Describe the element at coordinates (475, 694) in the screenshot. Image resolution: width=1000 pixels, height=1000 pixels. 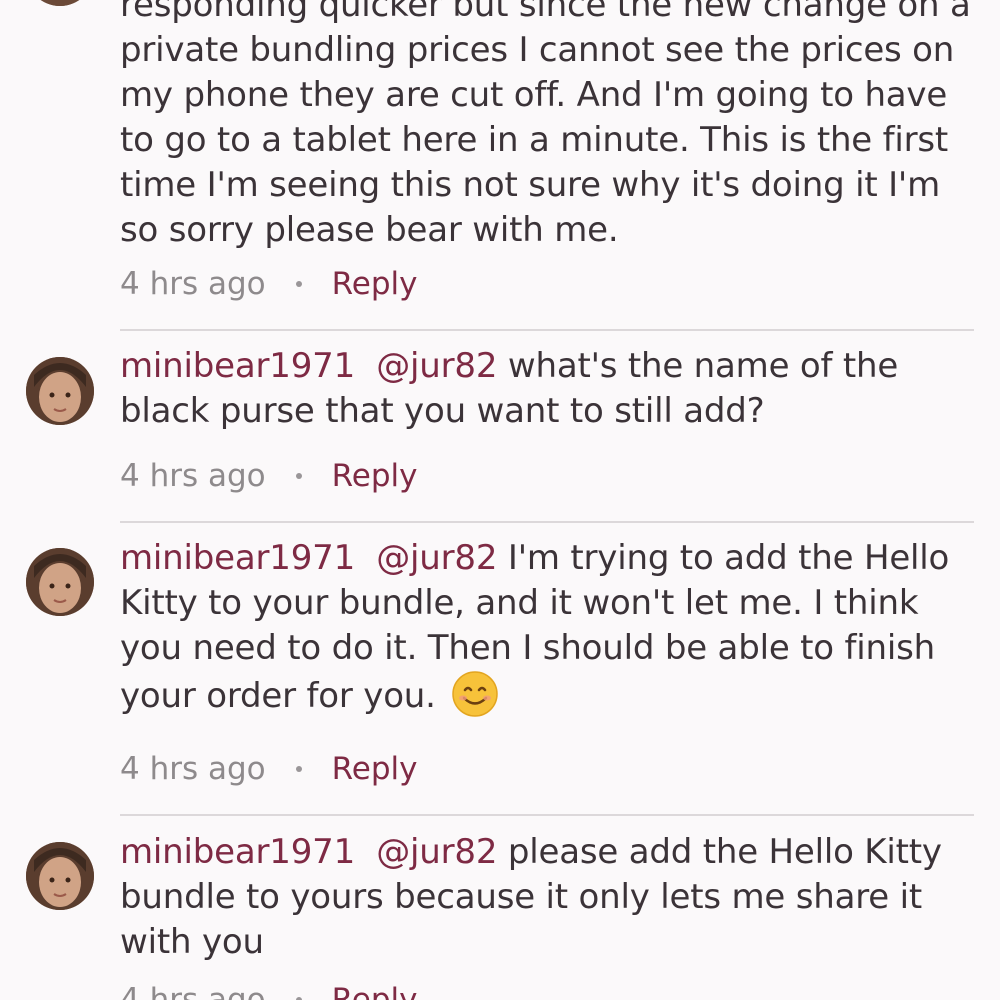
I see `smiling-face-emoji-icon` at that location.